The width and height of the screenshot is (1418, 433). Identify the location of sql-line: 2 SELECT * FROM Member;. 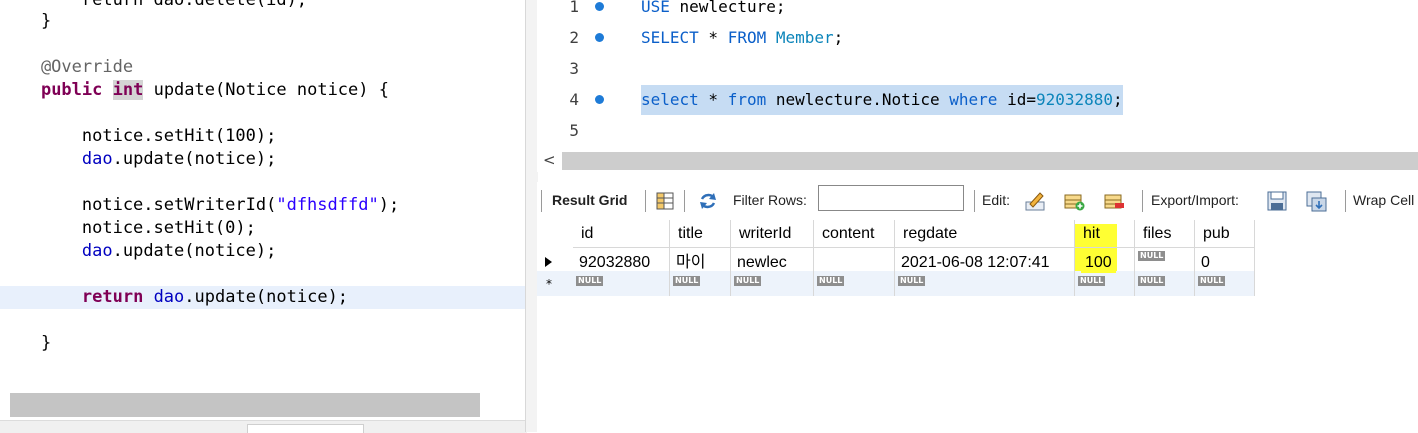
(977, 38).